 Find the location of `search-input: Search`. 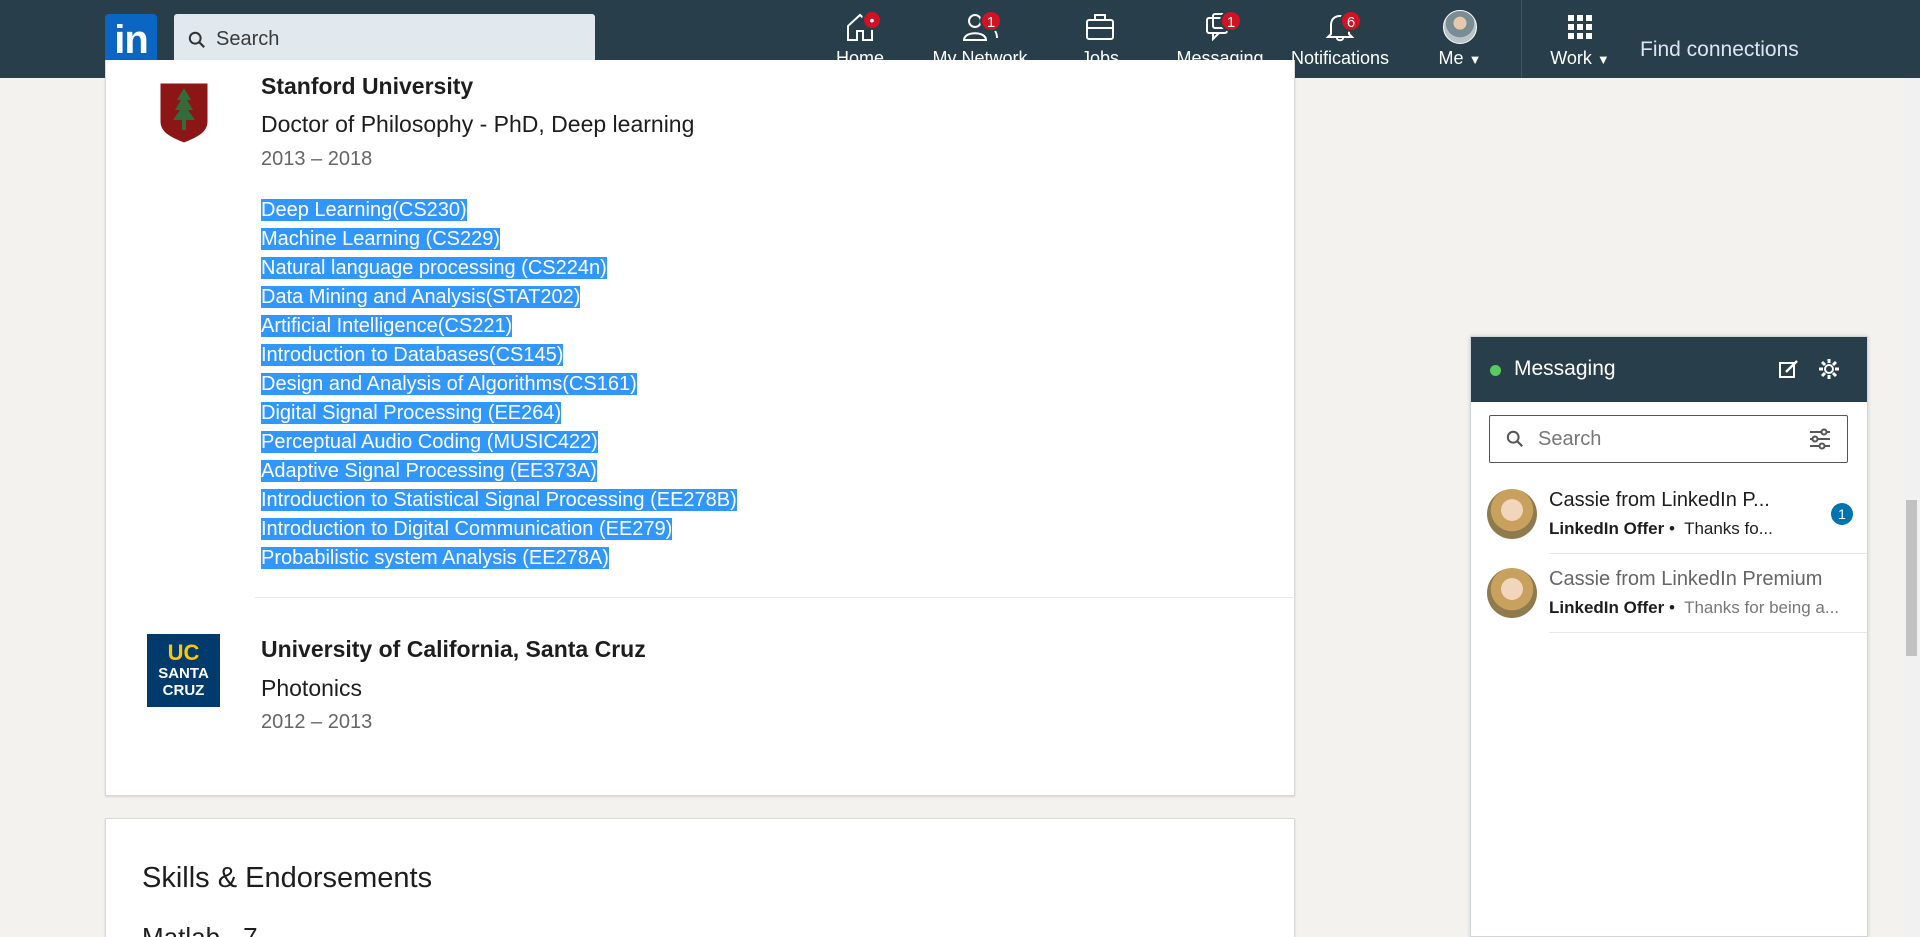

search-input: Search is located at coordinates (247, 39).